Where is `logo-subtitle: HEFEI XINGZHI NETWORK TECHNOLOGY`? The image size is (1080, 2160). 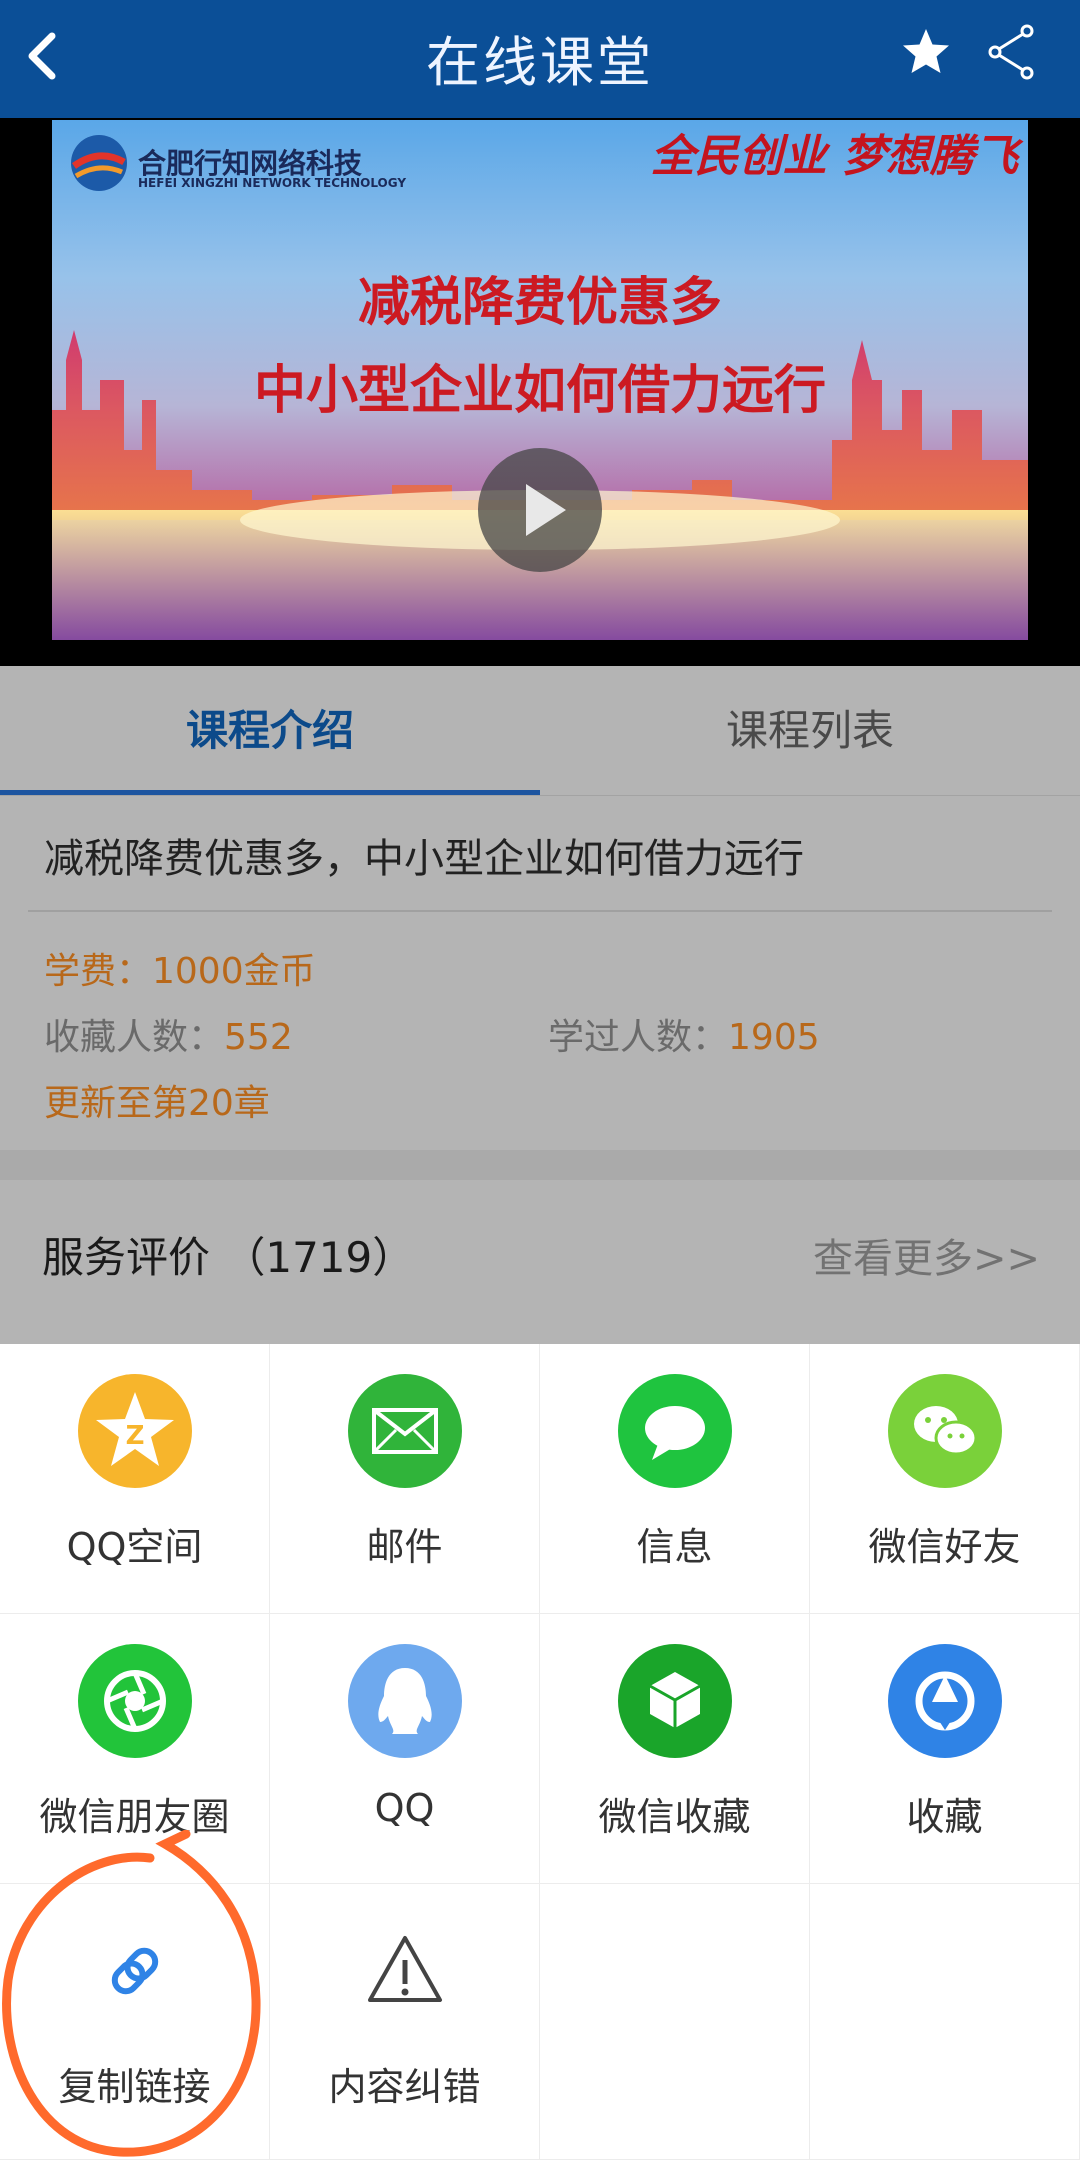
logo-subtitle: HEFEI XINGZHI NETWORK TECHNOLOGY is located at coordinates (272, 183).